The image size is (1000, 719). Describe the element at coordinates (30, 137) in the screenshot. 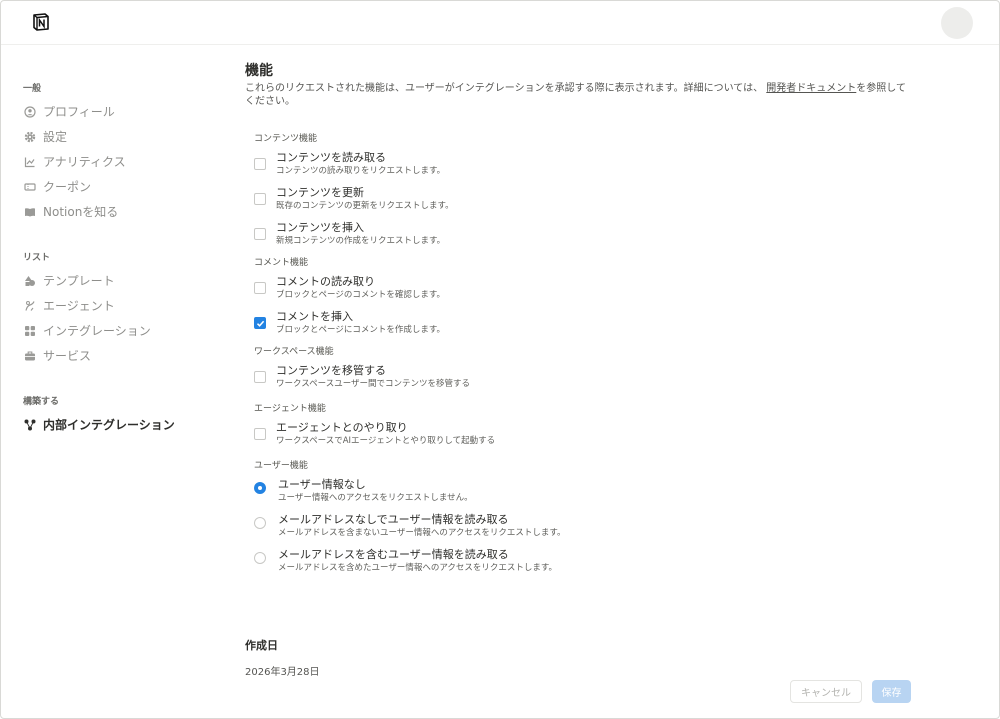

I see `gear-icon` at that location.